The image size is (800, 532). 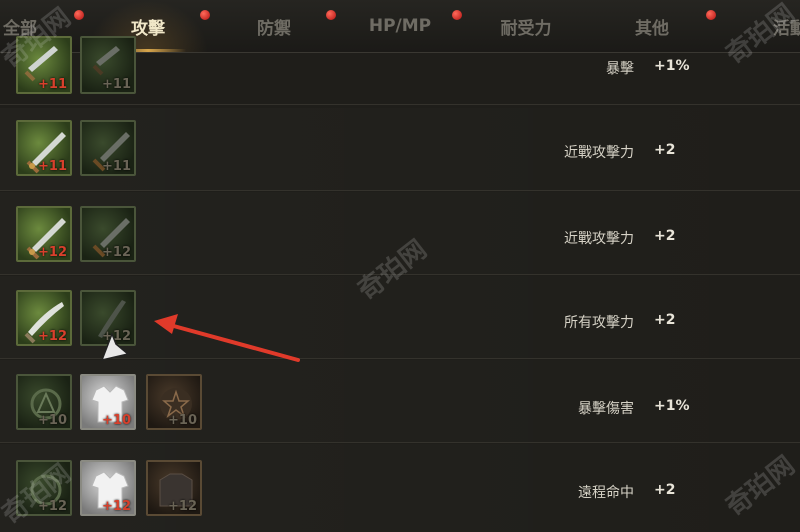 I want to click on bonus-row: +11 +11 暴擊 +1%, so click(x=400, y=66).